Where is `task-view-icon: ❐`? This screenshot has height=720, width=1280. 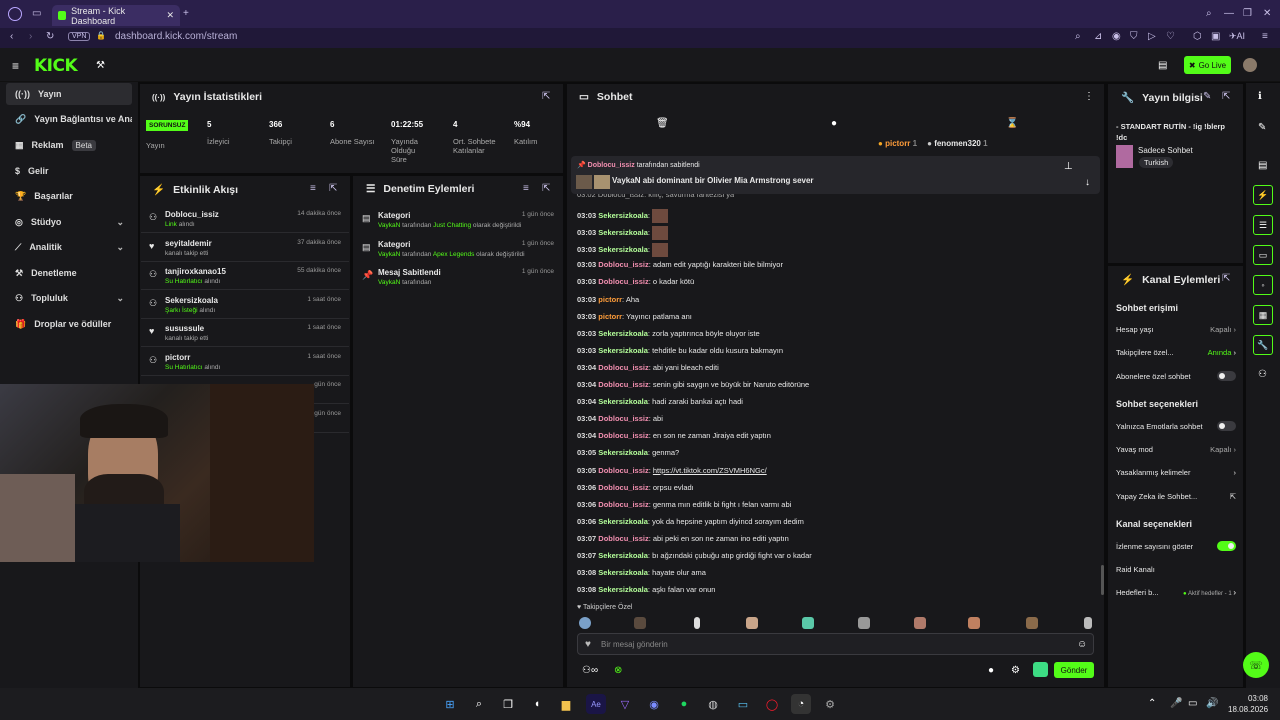
task-view-icon: ❐ is located at coordinates (508, 704).